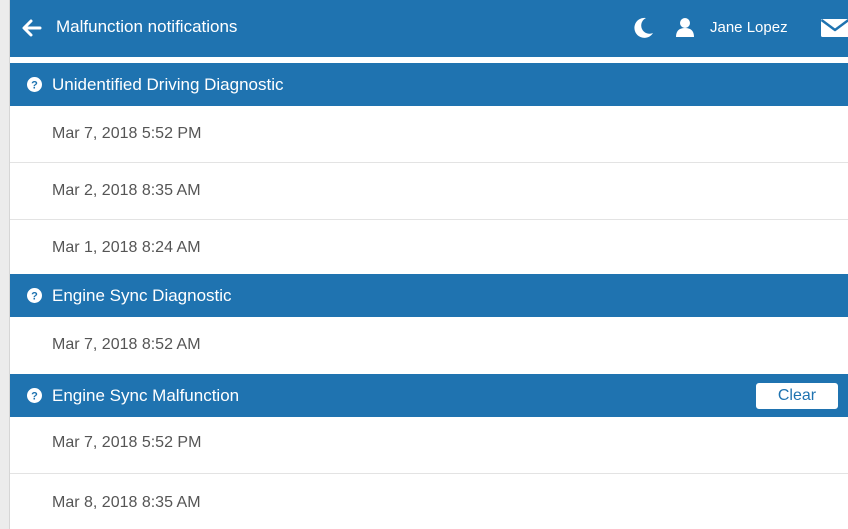 The image size is (848, 529). Describe the element at coordinates (685, 27) in the screenshot. I see `user-icon` at that location.